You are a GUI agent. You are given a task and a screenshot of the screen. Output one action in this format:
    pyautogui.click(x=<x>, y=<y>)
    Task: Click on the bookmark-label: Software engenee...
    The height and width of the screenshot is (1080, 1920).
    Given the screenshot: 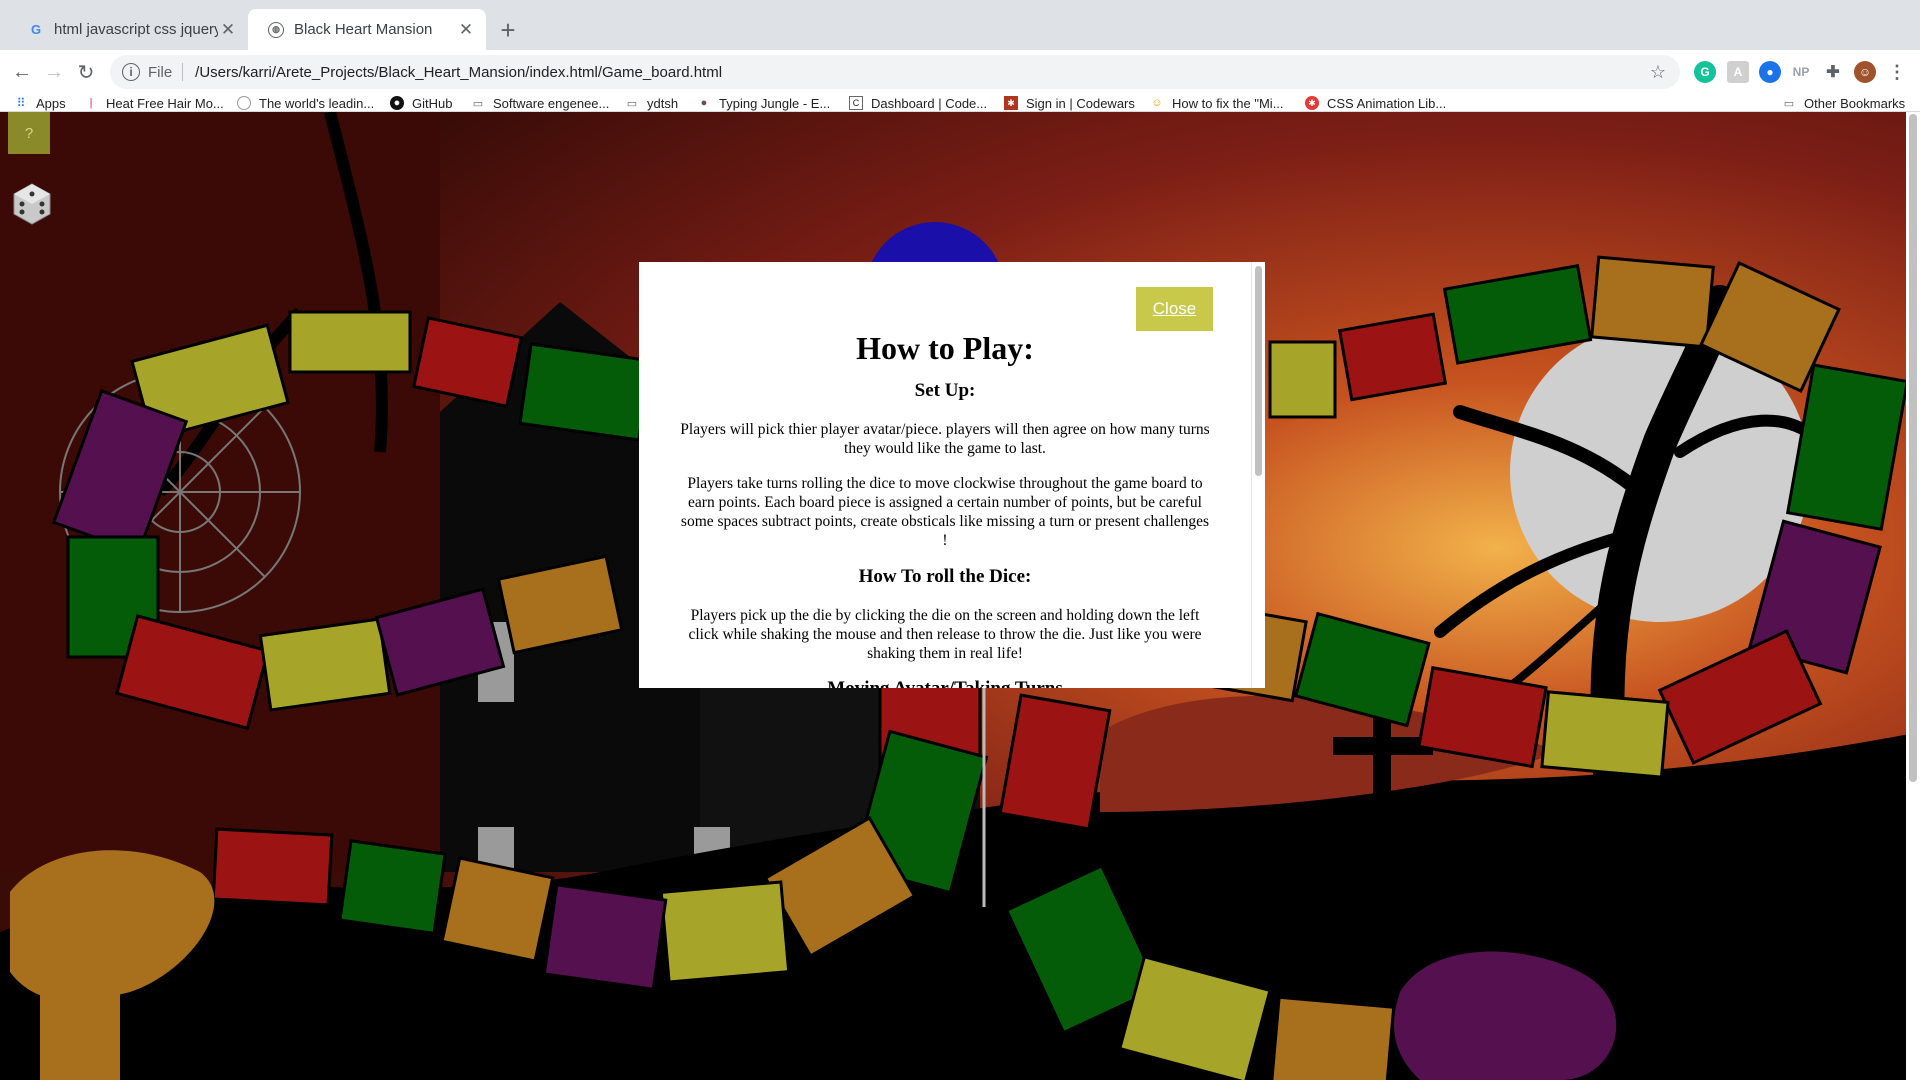 What is the action you would take?
    pyautogui.click(x=551, y=103)
    